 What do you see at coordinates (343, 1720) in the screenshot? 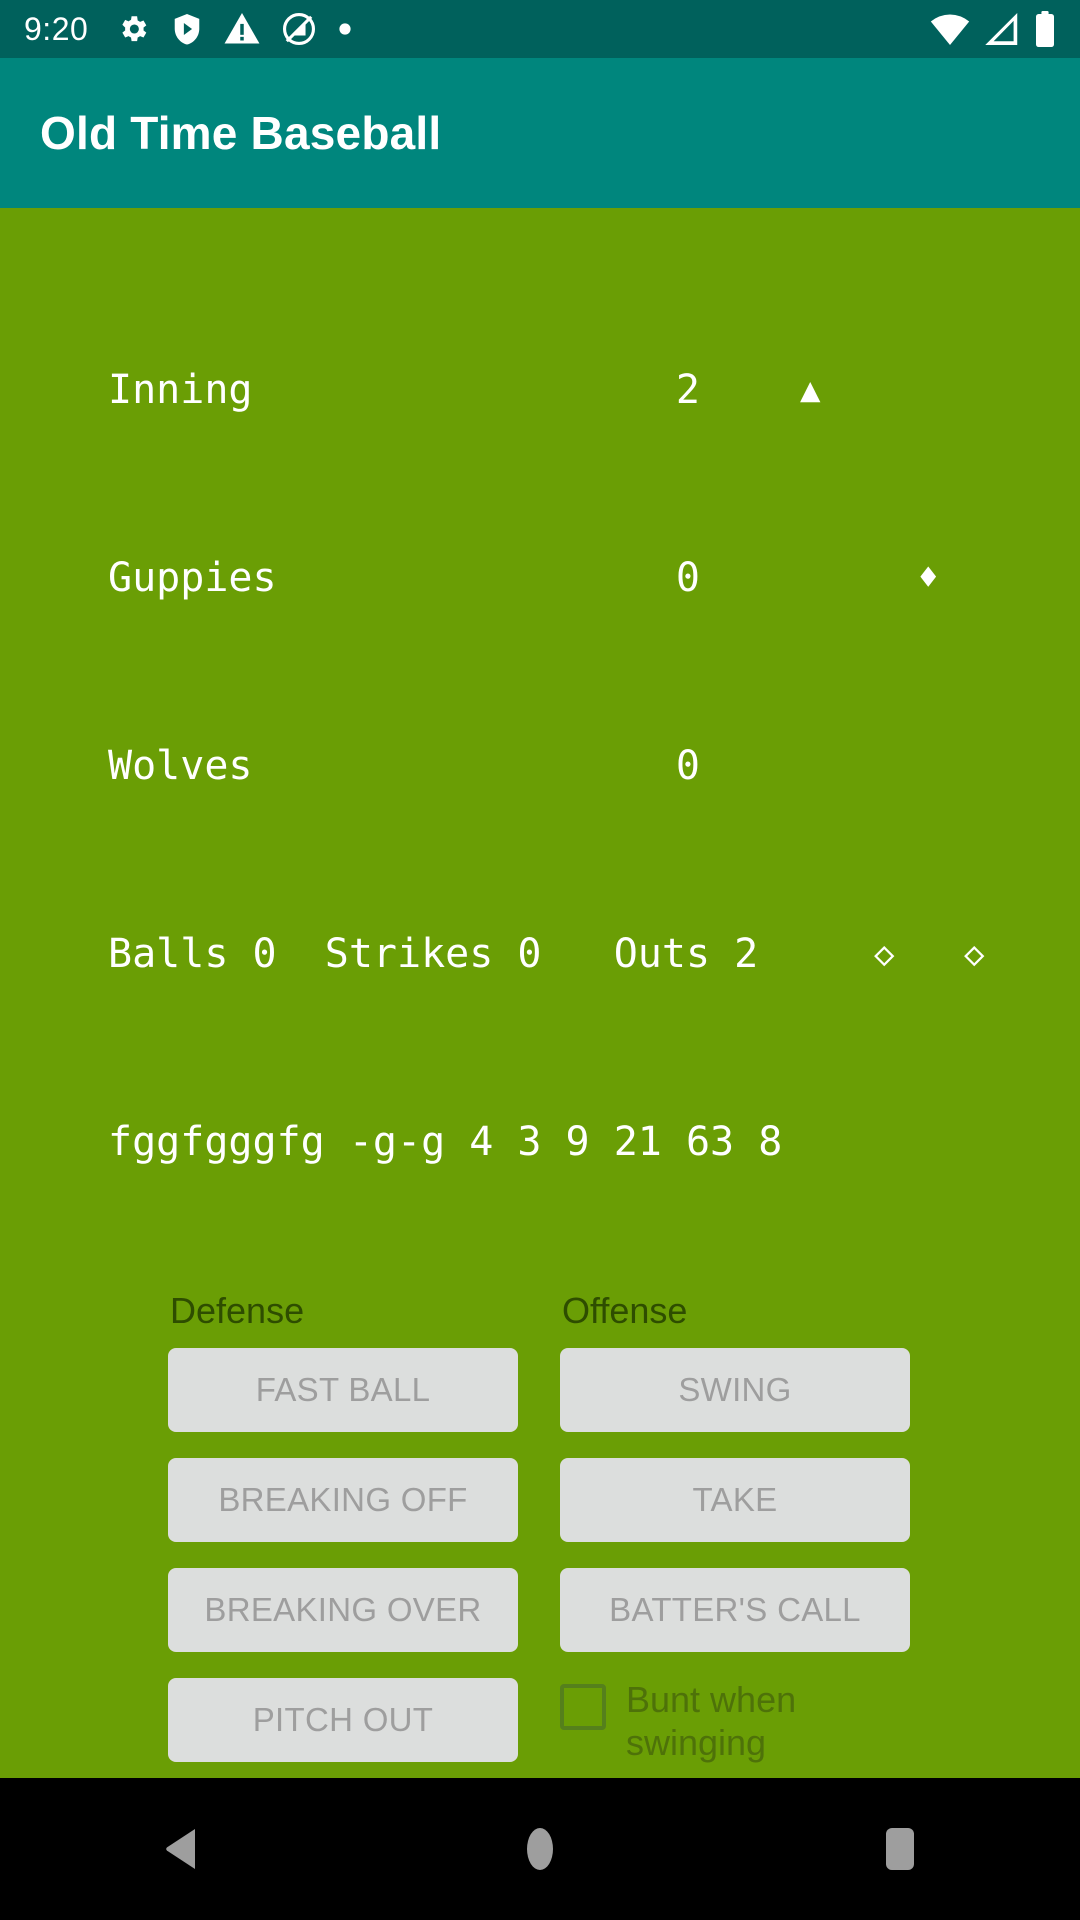
I see `pitch-out-button: PITCH OUT` at bounding box center [343, 1720].